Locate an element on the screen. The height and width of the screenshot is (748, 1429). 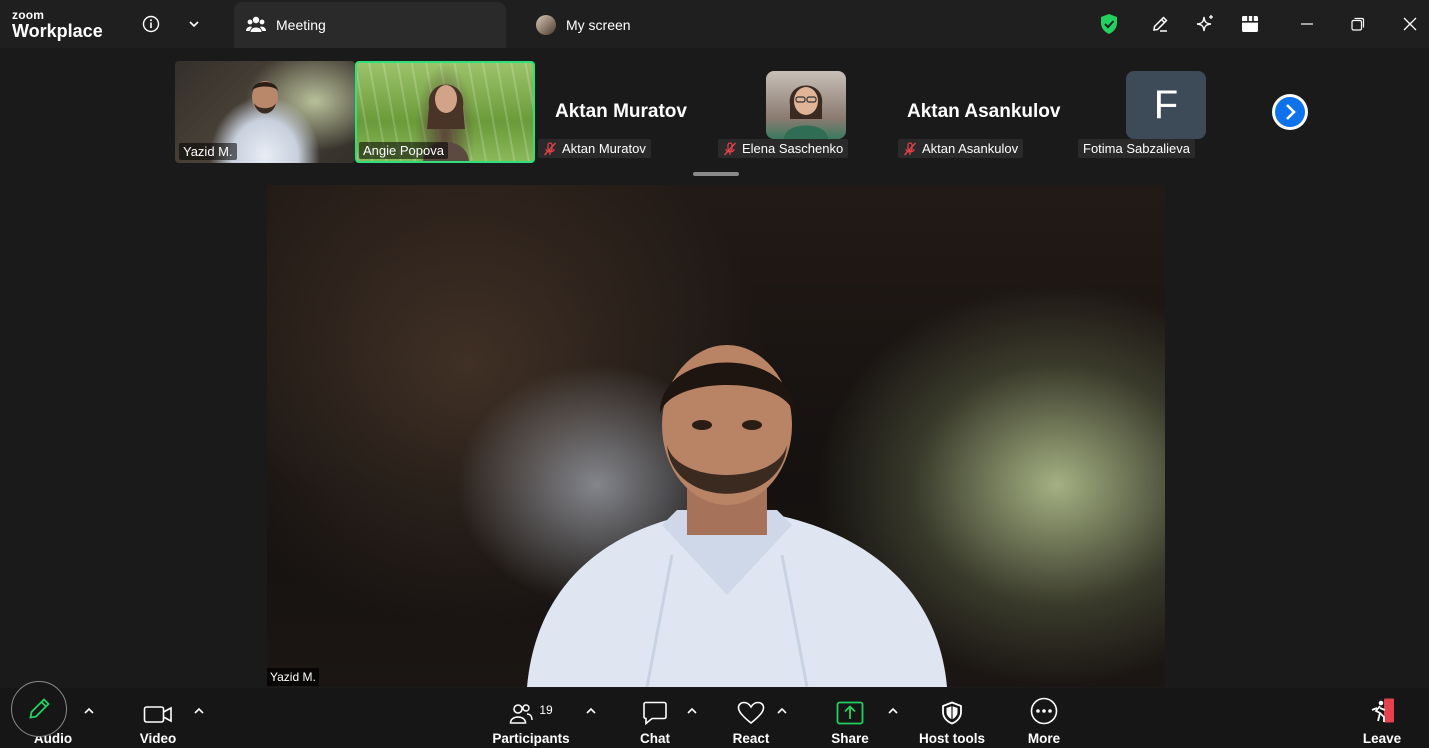
more-dots-icon is located at coordinates (1044, 711).